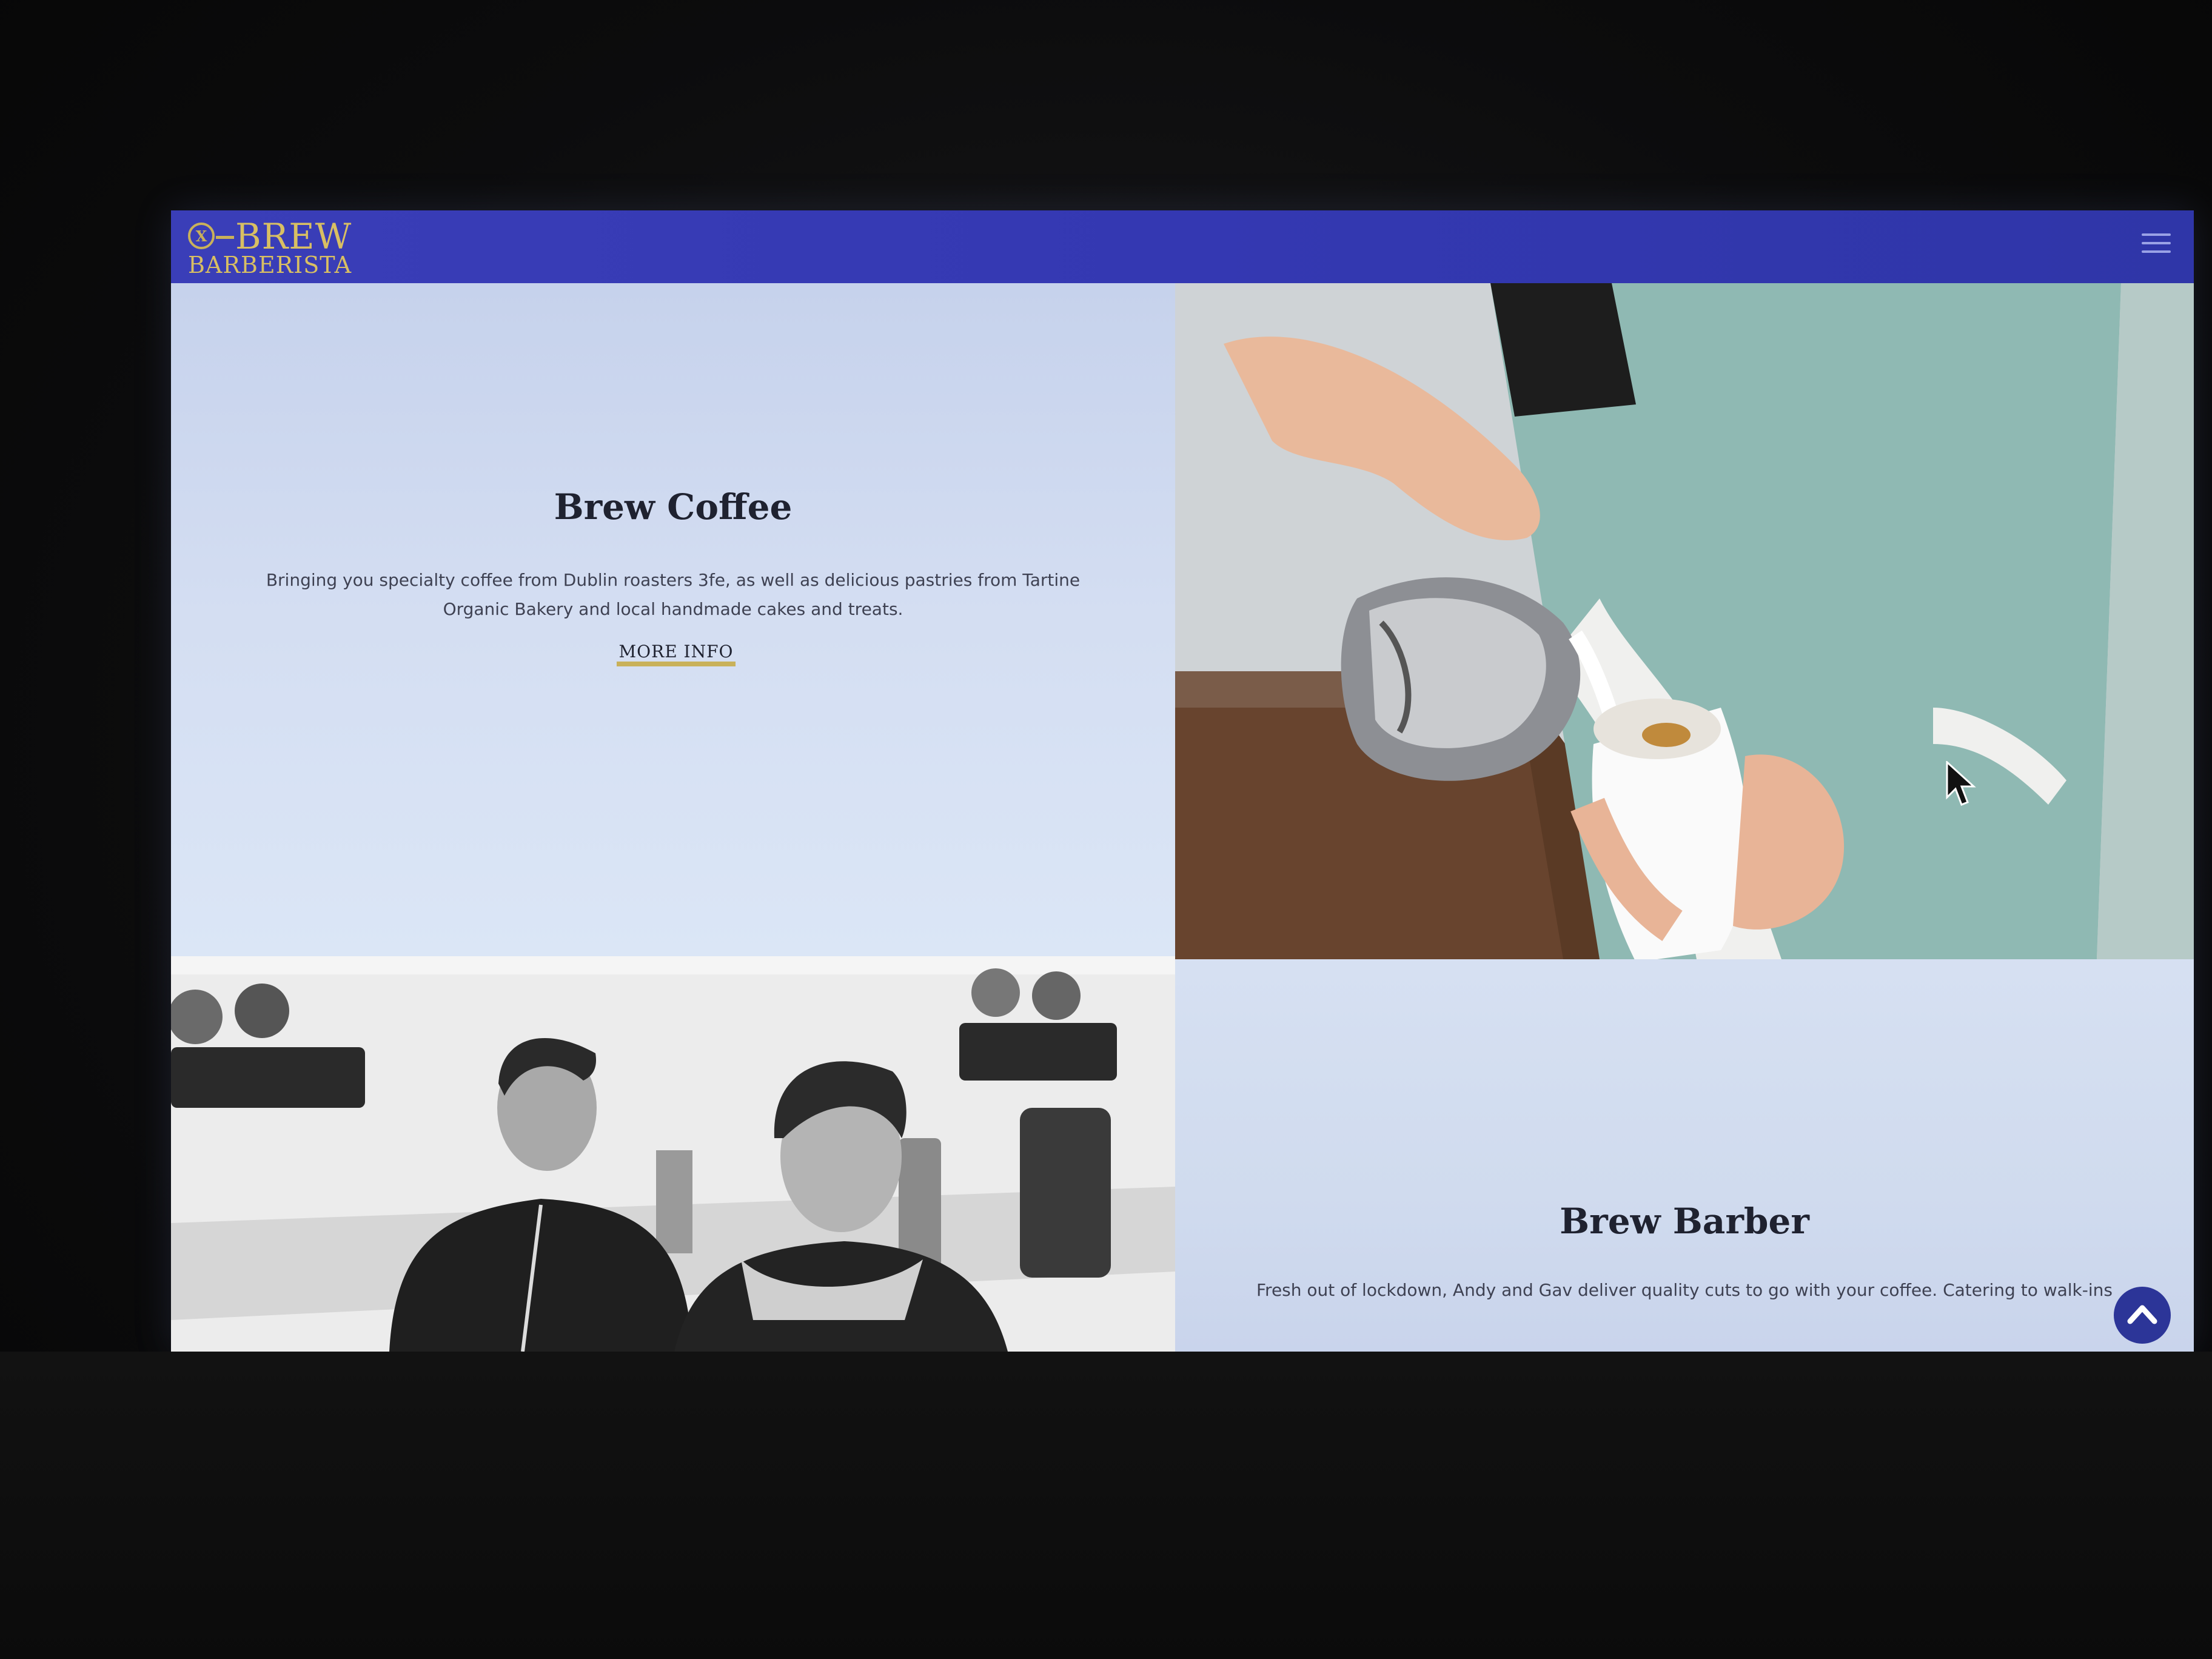 The height and width of the screenshot is (1659, 2212). I want to click on coffee-heading: Brew Coffee, so click(673, 507).